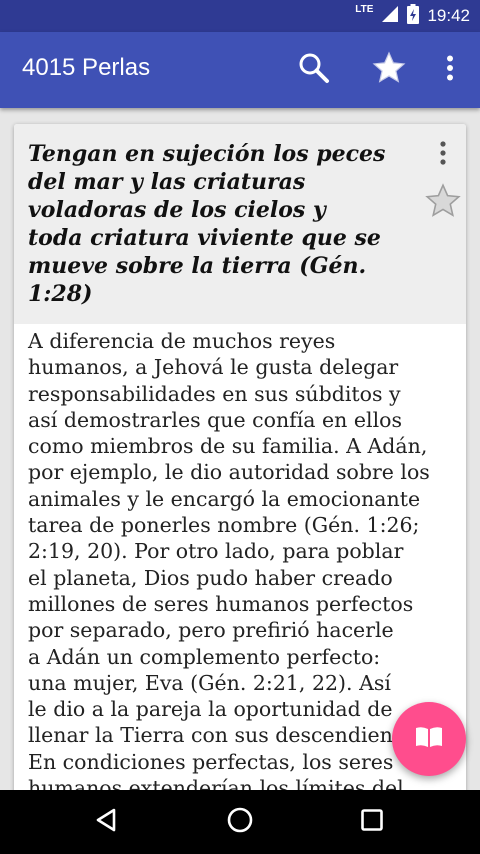 The width and height of the screenshot is (480, 854). I want to click on back-icon, so click(106, 822).